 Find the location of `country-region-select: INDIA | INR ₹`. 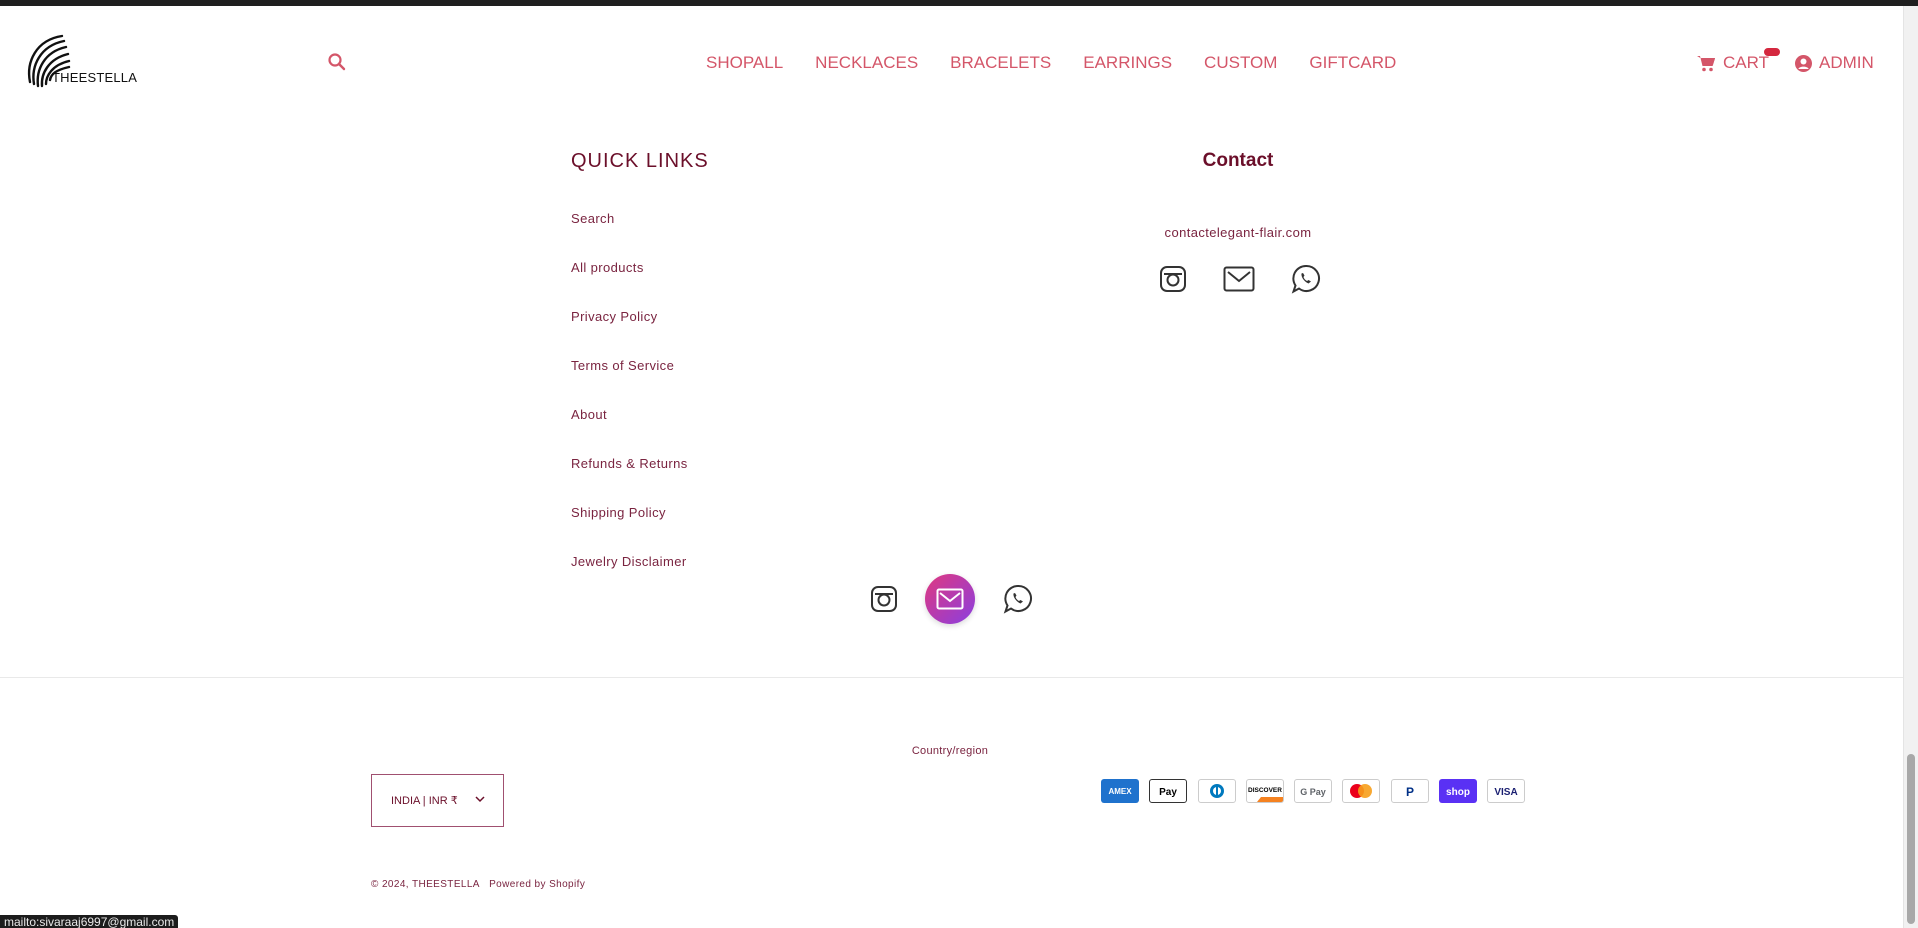

country-region-select: INDIA | INR ₹ is located at coordinates (437, 800).